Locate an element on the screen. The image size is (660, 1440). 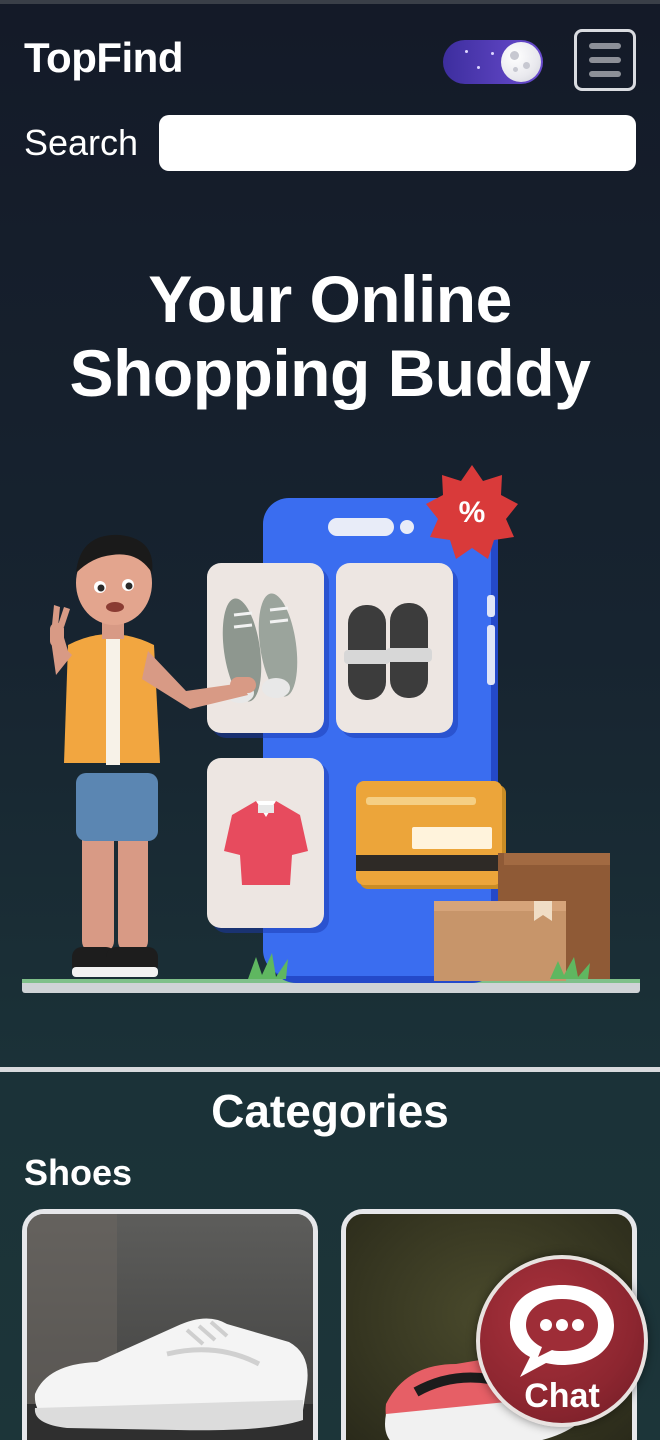
section-divider is located at coordinates (330, 1069).